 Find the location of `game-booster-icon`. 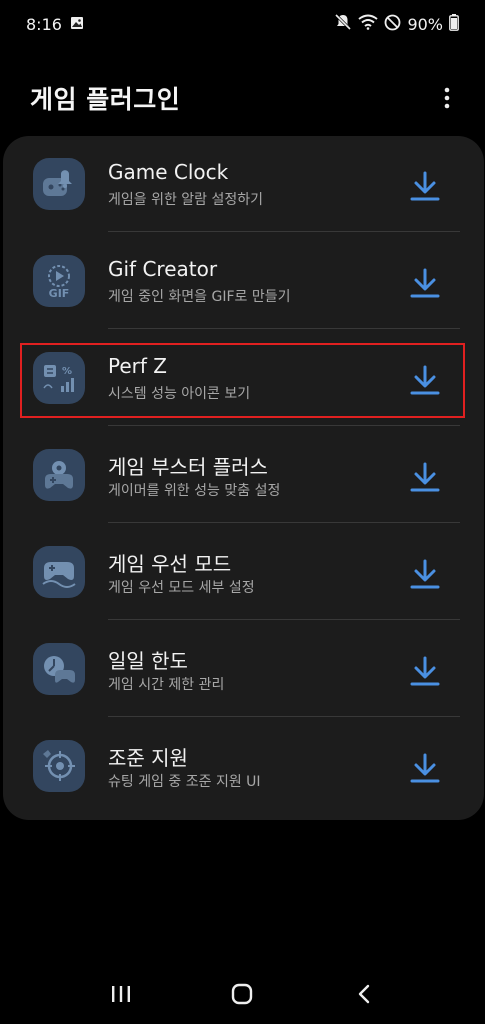

game-booster-icon is located at coordinates (59, 475).